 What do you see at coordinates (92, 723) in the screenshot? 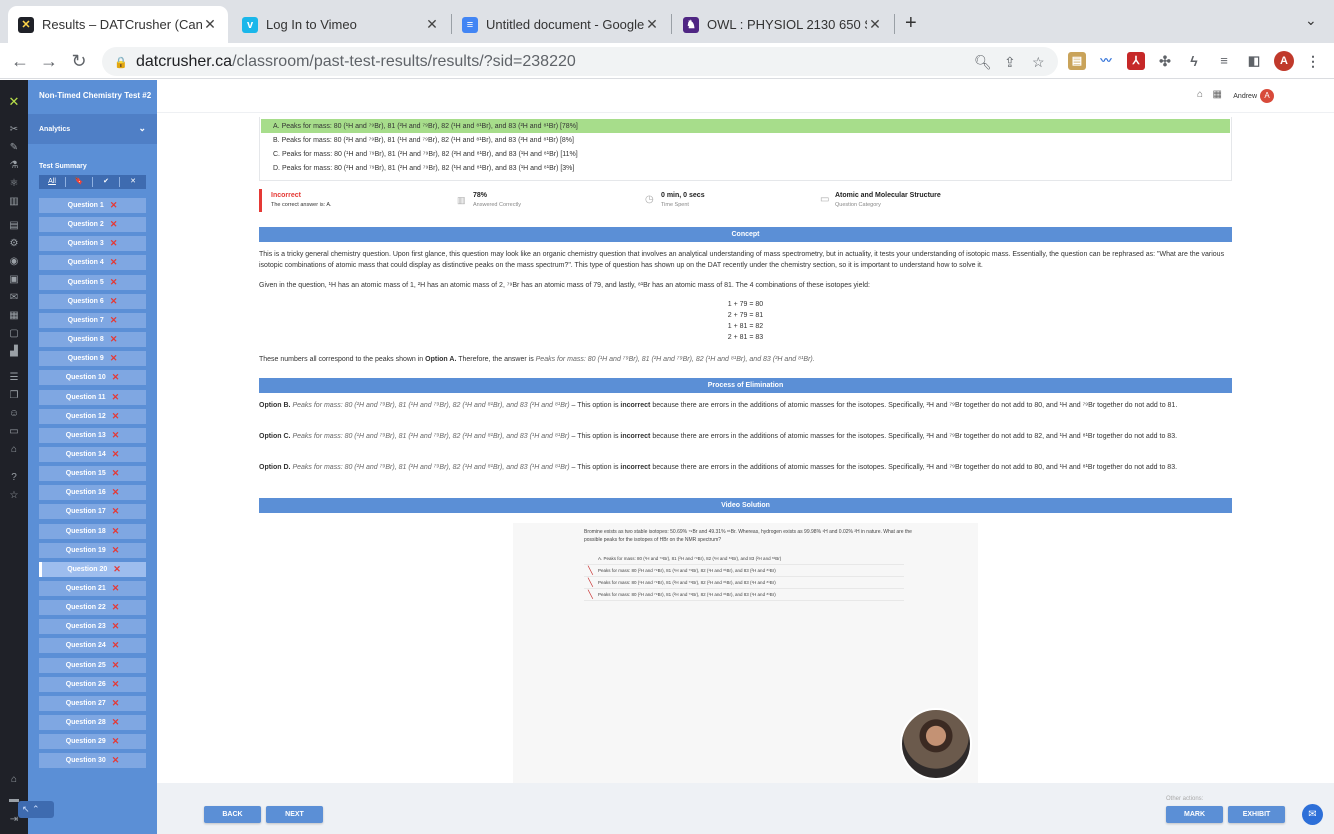
I see `question-item-28: Question 28 ✕` at bounding box center [92, 723].